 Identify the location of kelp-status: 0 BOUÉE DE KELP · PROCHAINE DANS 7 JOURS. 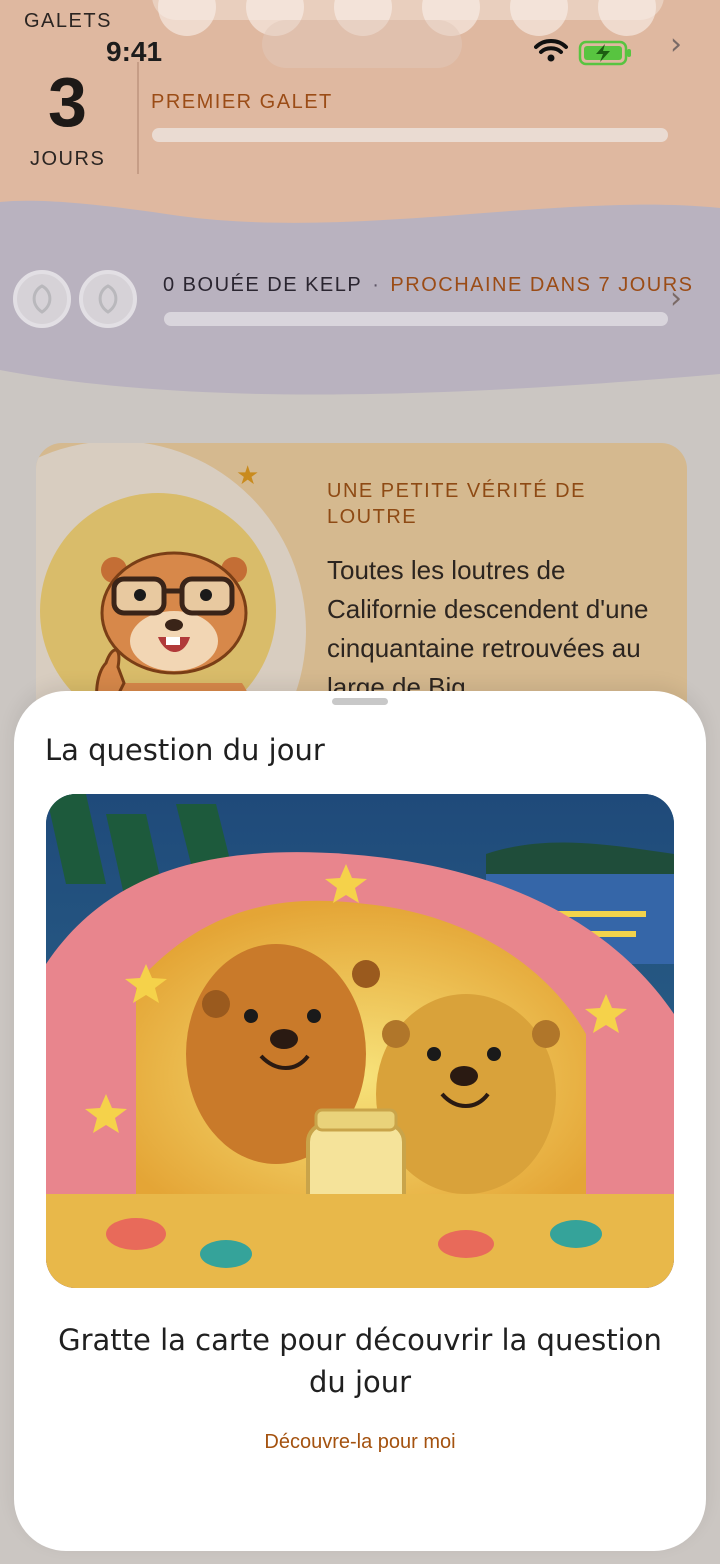
(428, 285).